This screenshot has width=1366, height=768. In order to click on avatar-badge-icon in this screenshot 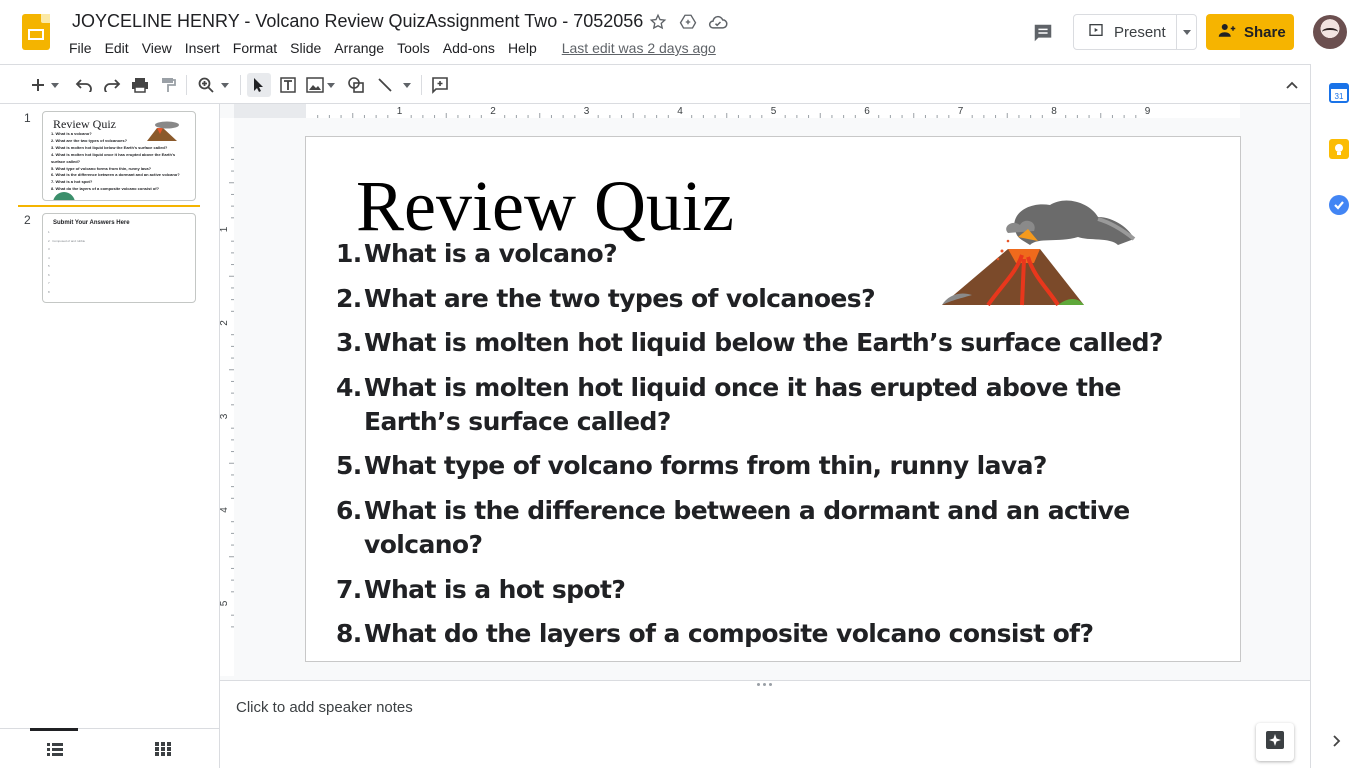, I will do `click(64, 196)`.